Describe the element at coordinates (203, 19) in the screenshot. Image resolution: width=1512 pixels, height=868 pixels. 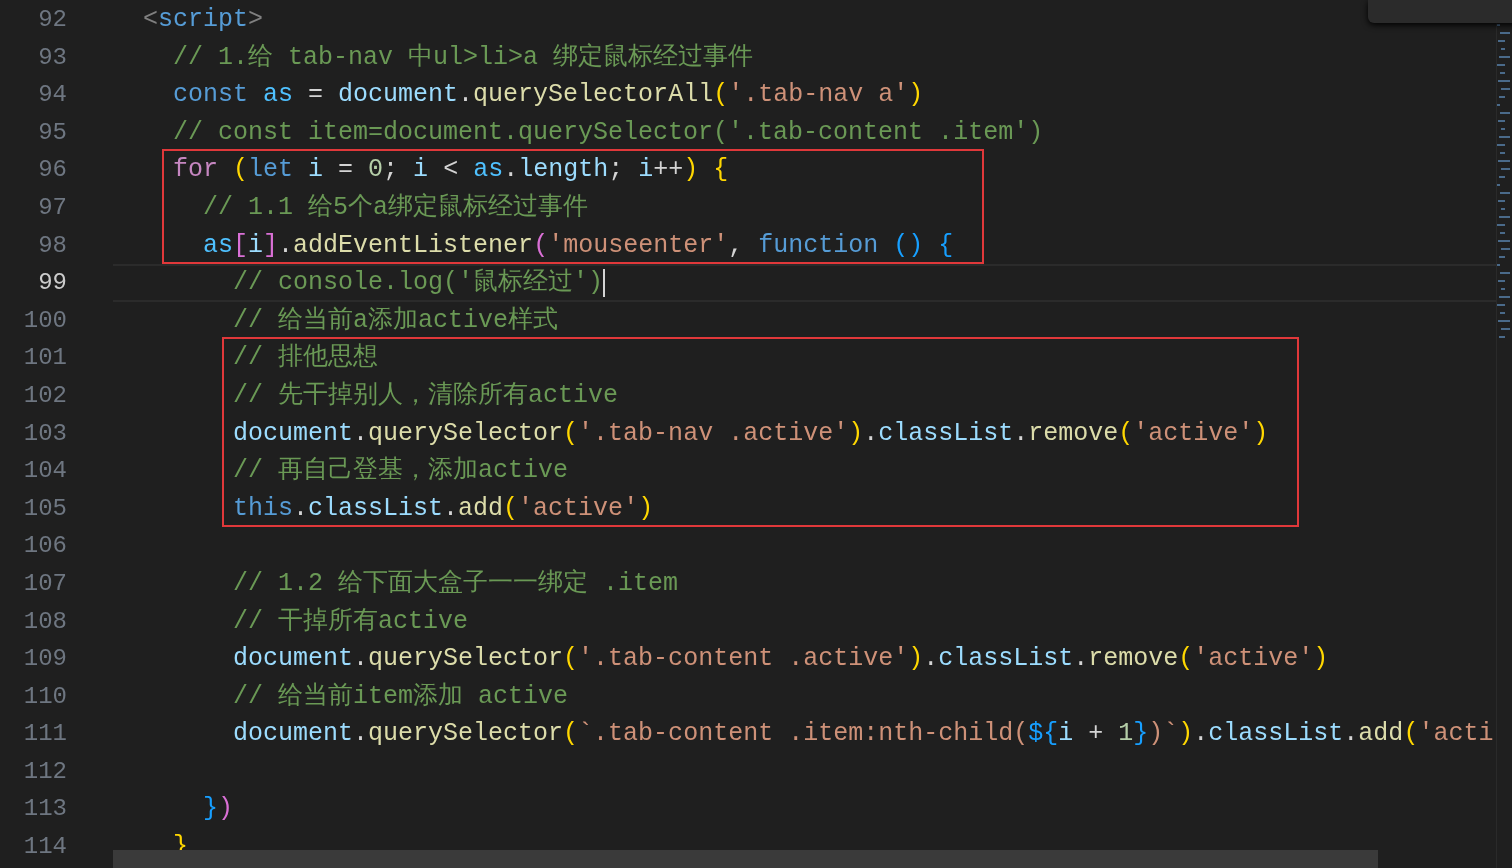
I see `code-line: <script>` at that location.